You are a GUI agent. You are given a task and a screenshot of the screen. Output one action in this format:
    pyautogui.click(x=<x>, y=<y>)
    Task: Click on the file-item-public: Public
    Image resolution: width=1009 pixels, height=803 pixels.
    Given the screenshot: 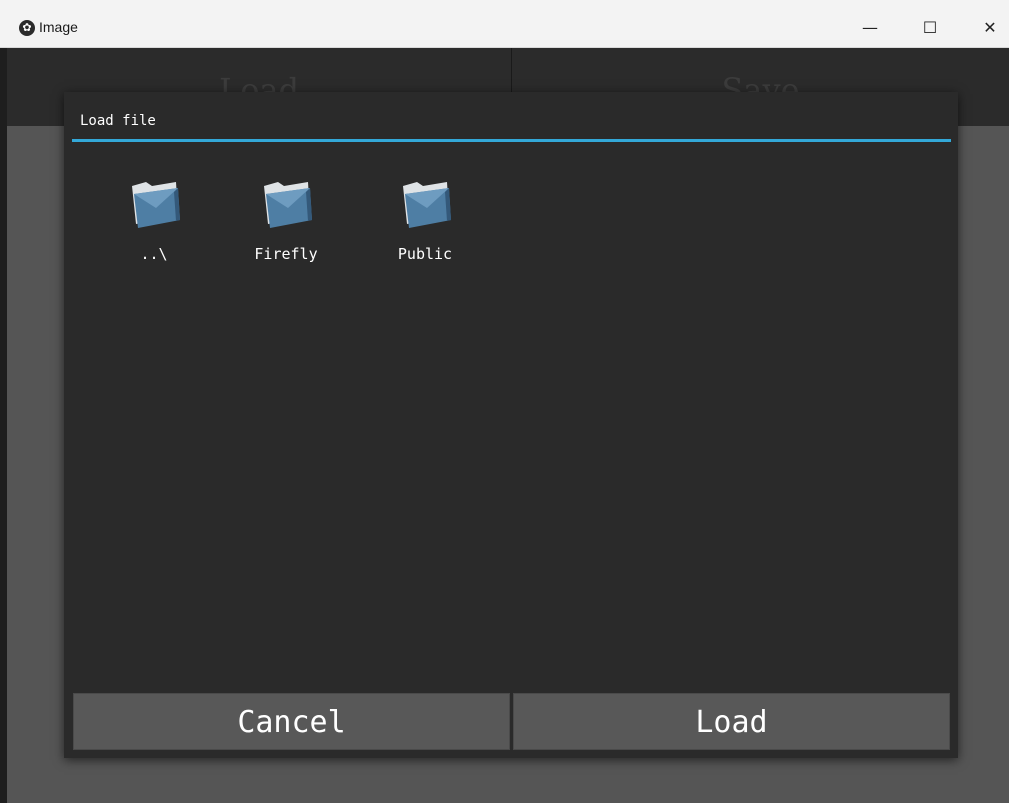 What is the action you would take?
    pyautogui.click(x=425, y=222)
    